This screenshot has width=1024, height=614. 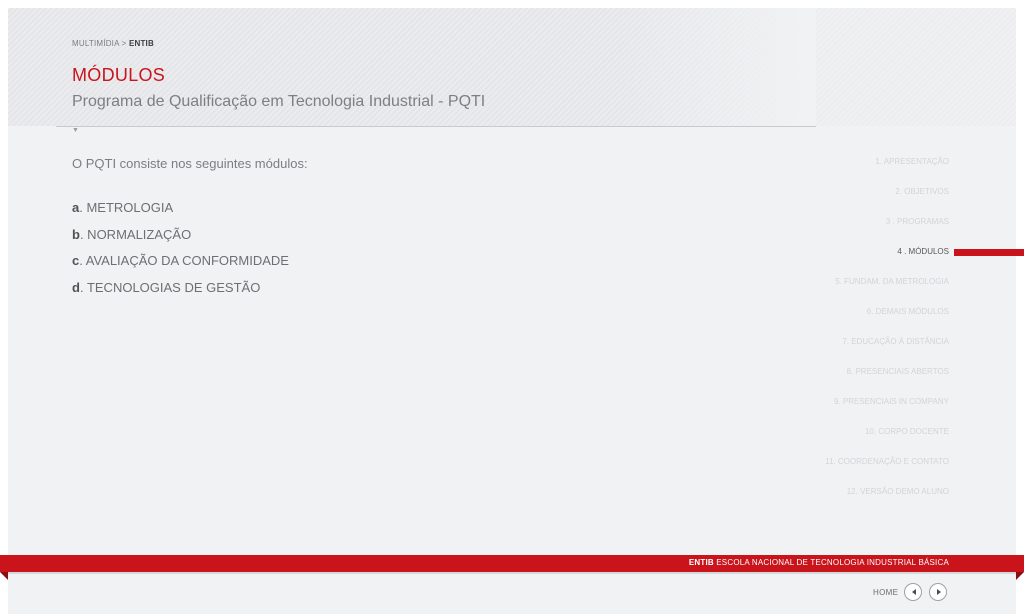 What do you see at coordinates (887, 320) in the screenshot?
I see `nav-item-demais-modulos: 6. DEMAIS MÓDULOS` at bounding box center [887, 320].